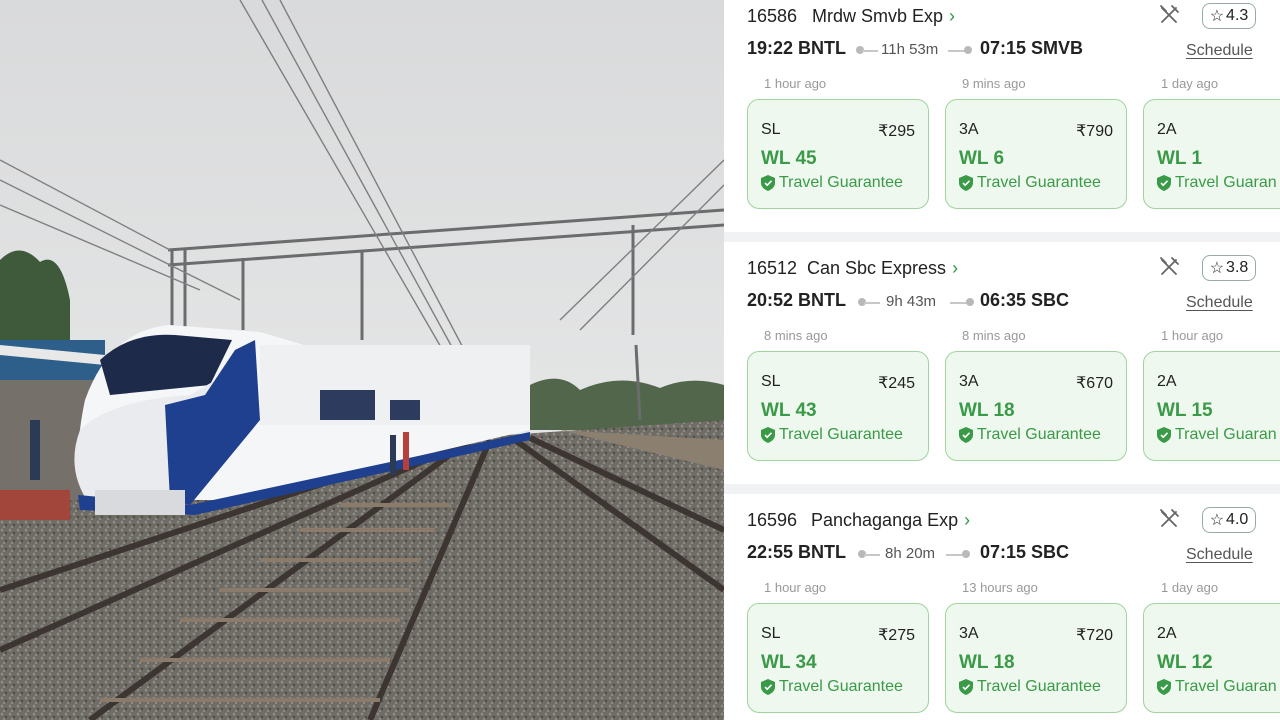 This screenshot has width=1280, height=720. What do you see at coordinates (838, 154) in the screenshot?
I see `class-card-sl: SL ₹295 WL 45 Travel Guarantee` at bounding box center [838, 154].